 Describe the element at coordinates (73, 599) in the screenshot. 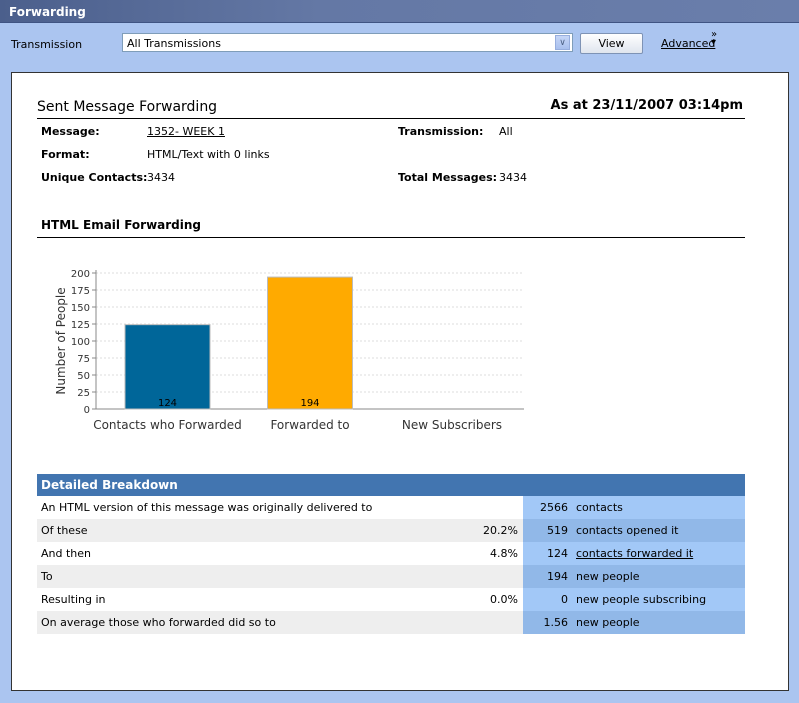

I see `row-description: Resulting in` at that location.